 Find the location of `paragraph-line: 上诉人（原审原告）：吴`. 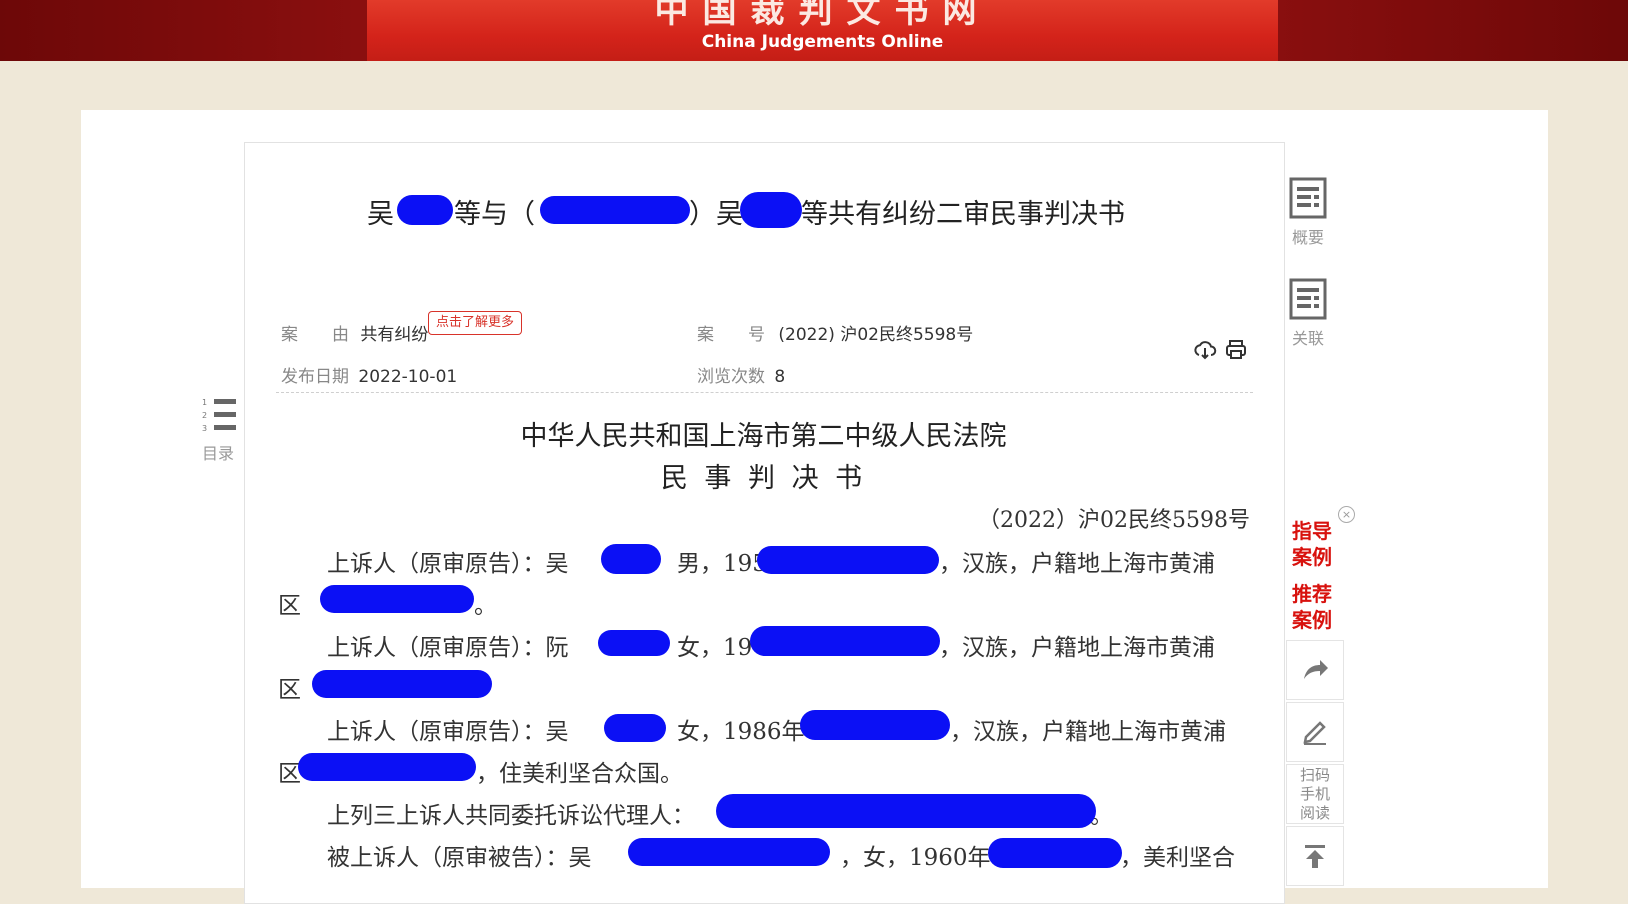

paragraph-line: 上诉人（原审原告）：吴 is located at coordinates (448, 729).